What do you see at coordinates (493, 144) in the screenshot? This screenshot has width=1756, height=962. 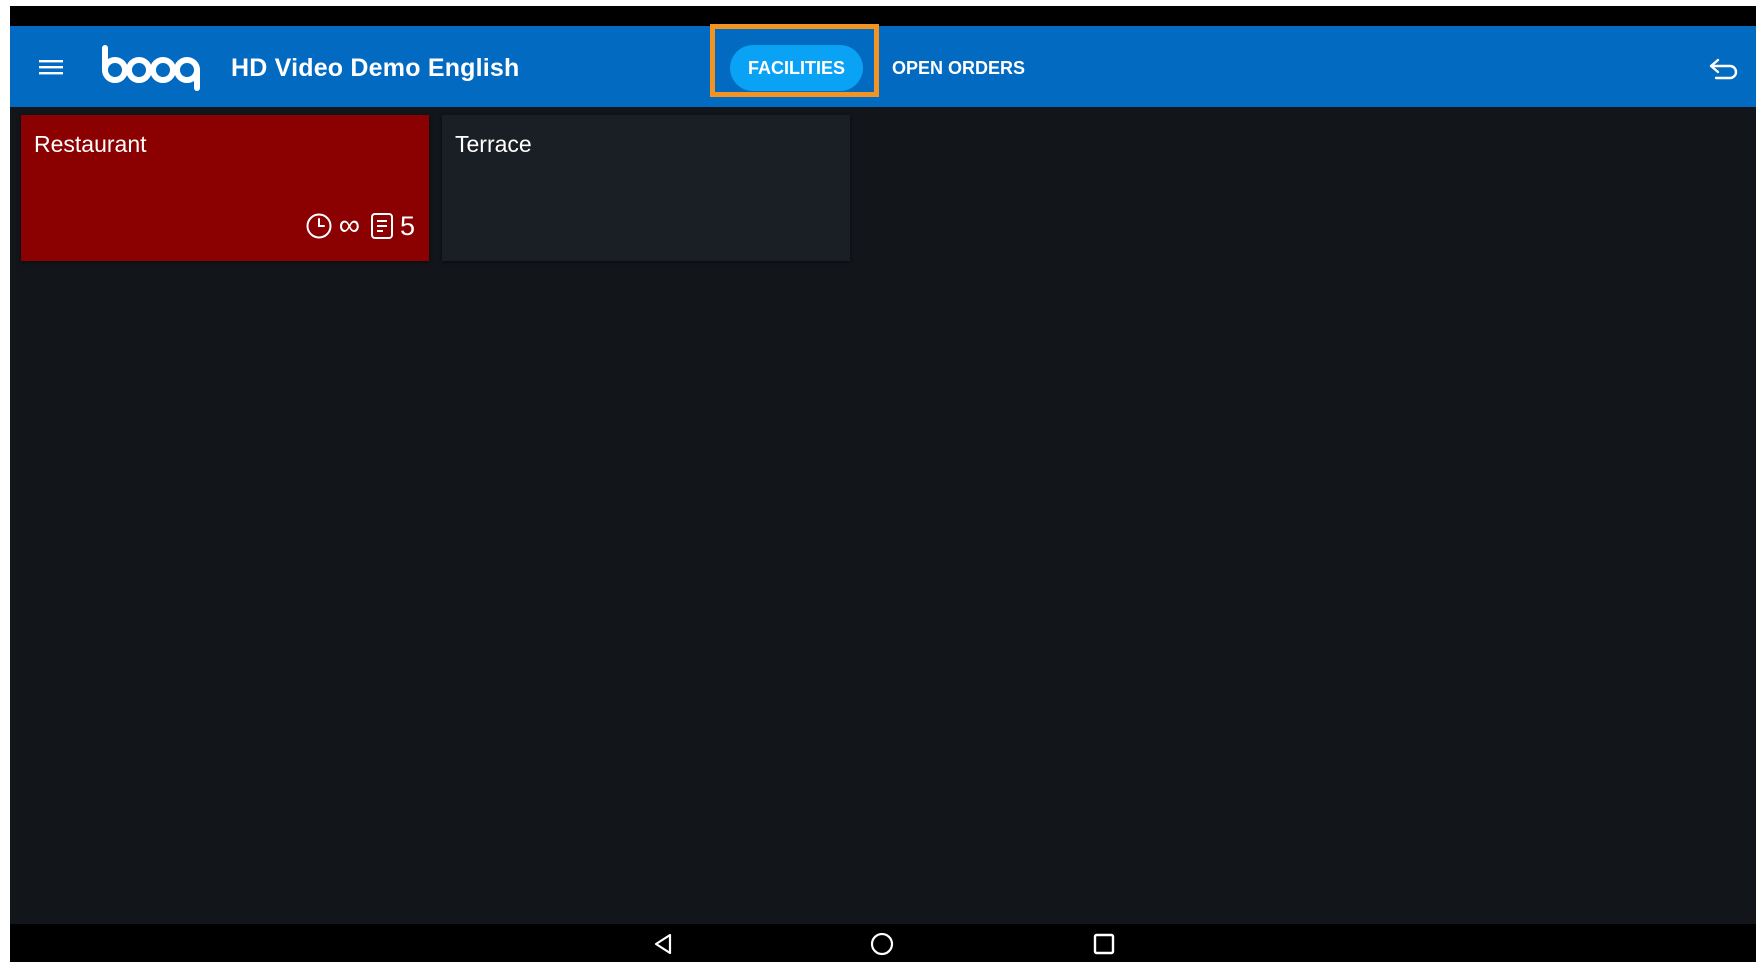 I see `facility-name: Terrace` at bounding box center [493, 144].